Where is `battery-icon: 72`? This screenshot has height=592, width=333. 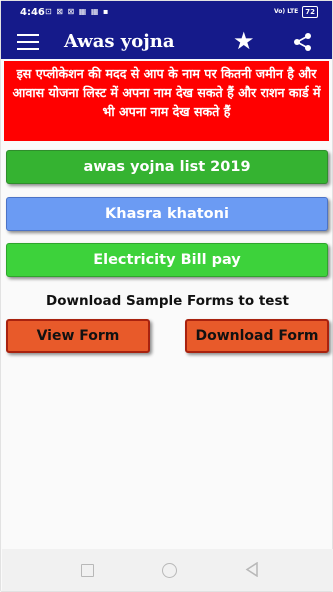
battery-icon: 72 is located at coordinates (310, 12).